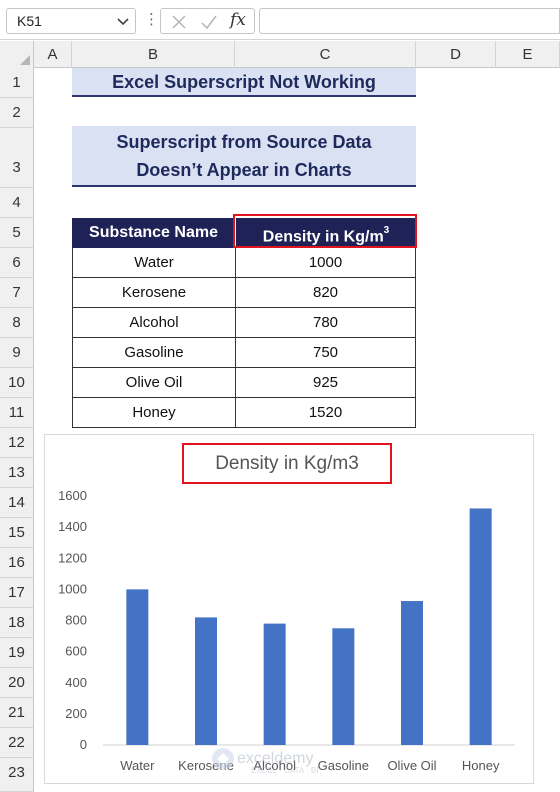  Describe the element at coordinates (17, 563) in the screenshot. I see `row-header: 16` at that location.